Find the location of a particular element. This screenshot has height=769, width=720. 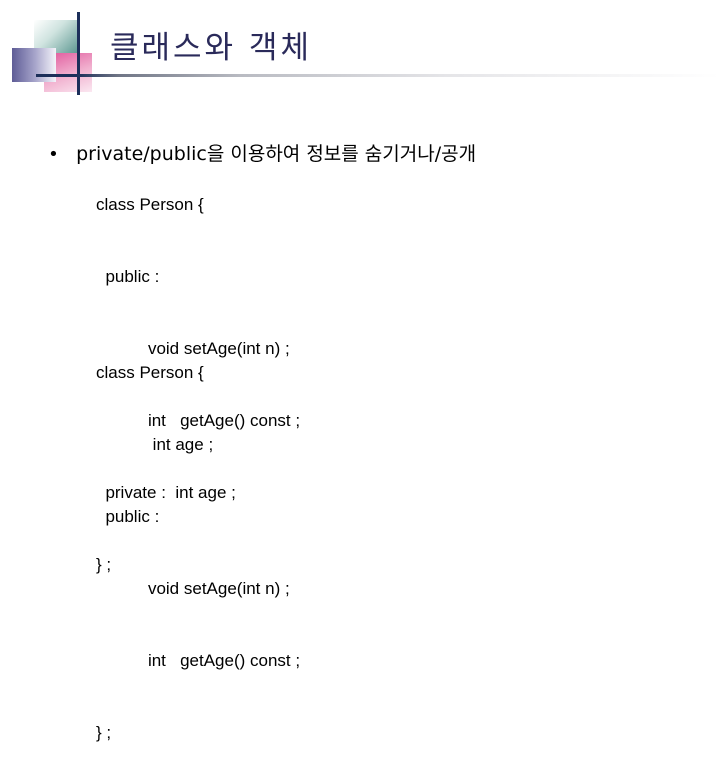

code-line: void setAge(int n) ; is located at coordinates (193, 588).